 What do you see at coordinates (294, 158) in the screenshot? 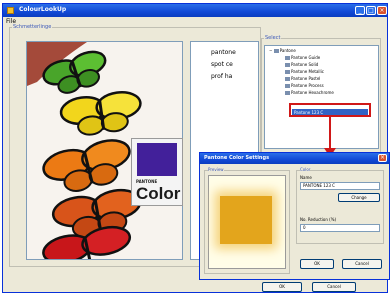
I see `dialog-title-bar: Pantone Color Settings ×` at bounding box center [294, 158].